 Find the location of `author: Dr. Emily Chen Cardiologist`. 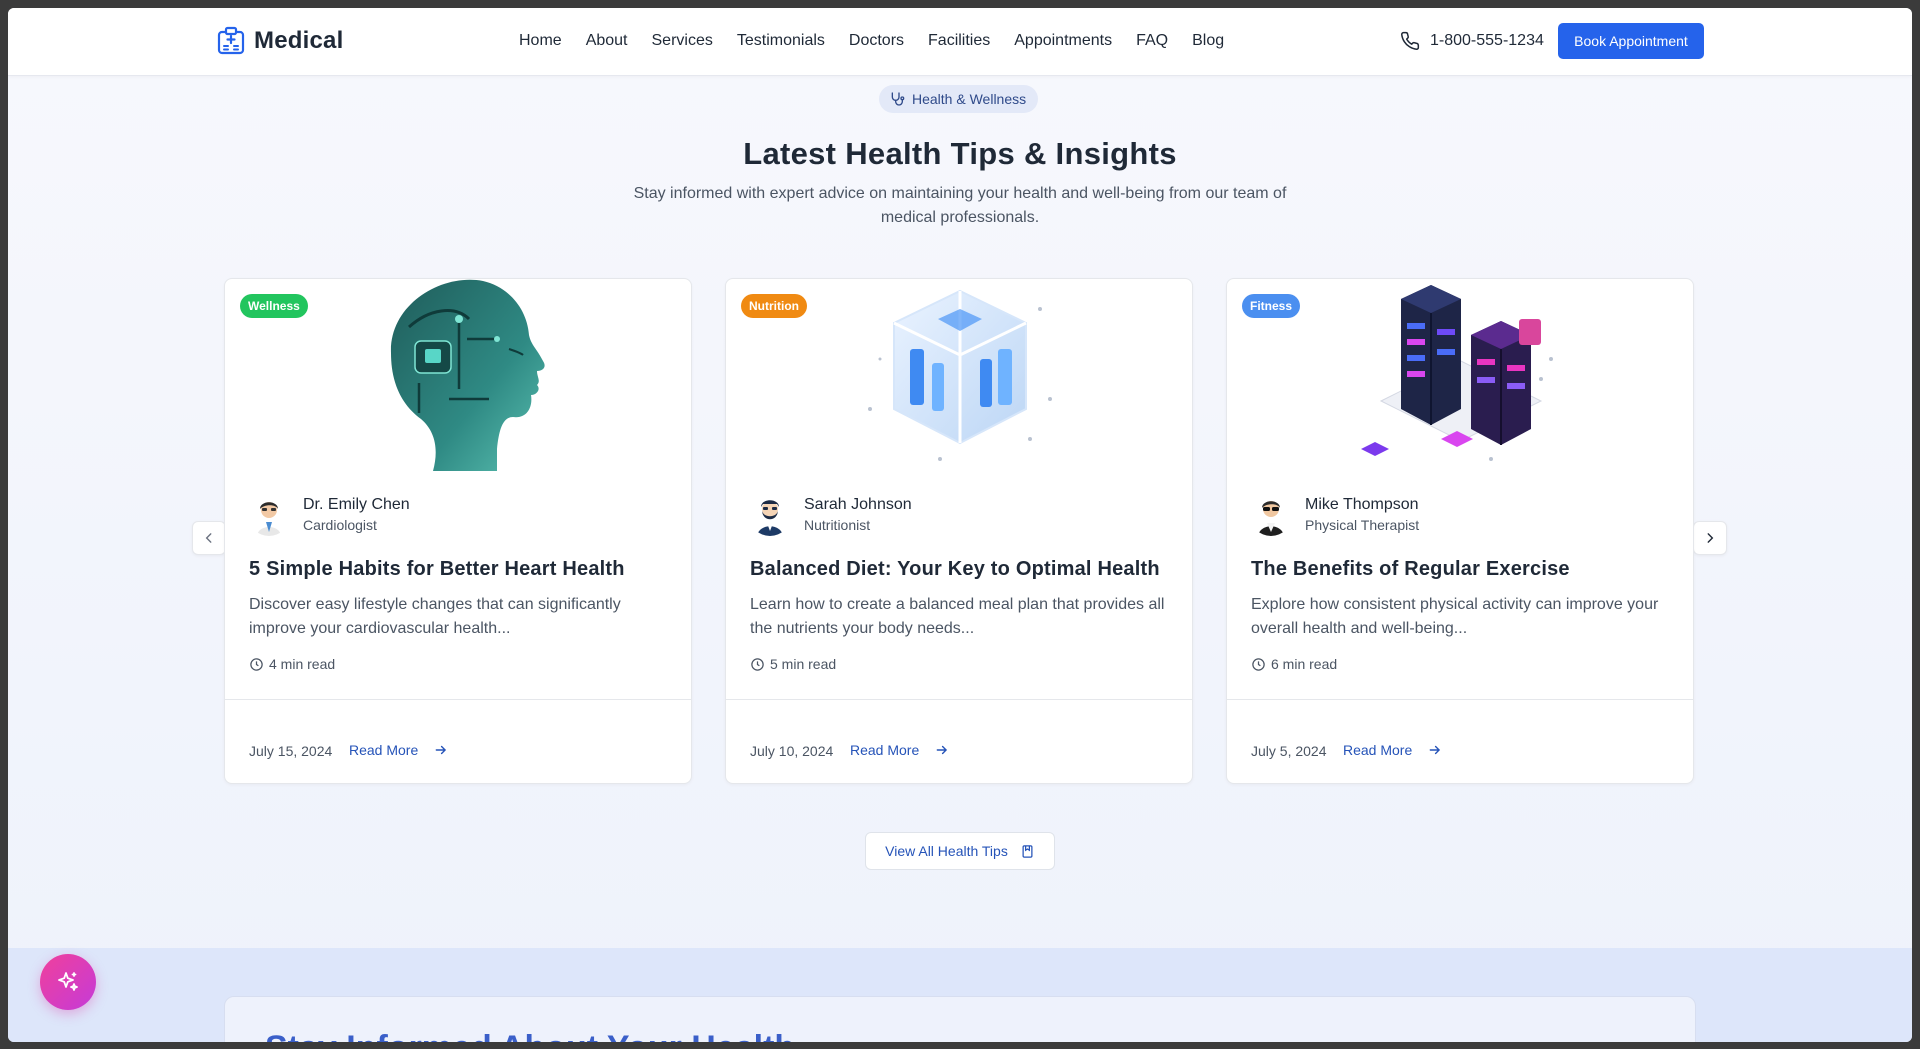

author: Dr. Emily Chen Cardiologist is located at coordinates (329, 515).